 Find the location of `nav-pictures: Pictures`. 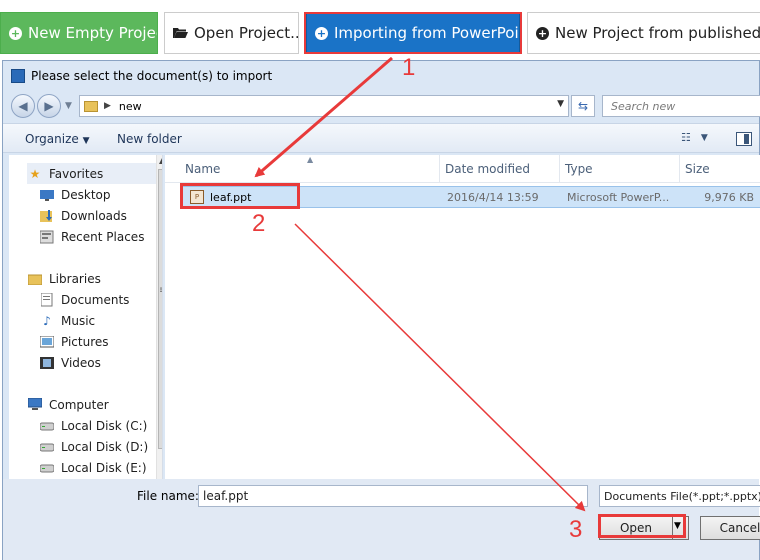

nav-pictures: Pictures is located at coordinates (100, 341).